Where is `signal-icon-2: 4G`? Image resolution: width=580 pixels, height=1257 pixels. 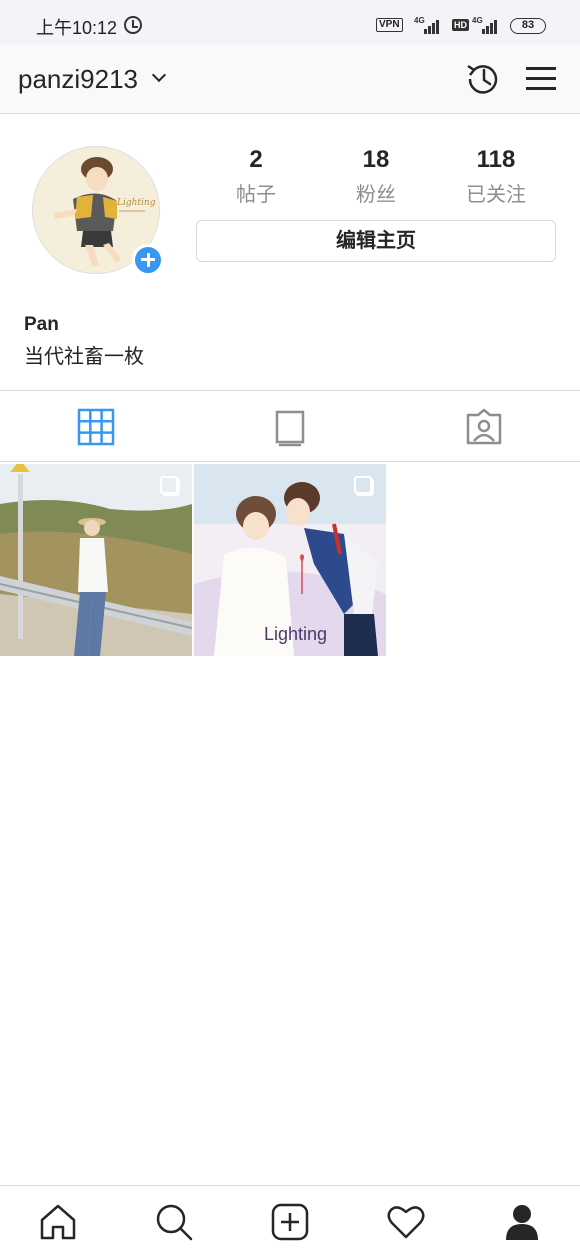
signal-icon-2: 4G is located at coordinates (486, 25).